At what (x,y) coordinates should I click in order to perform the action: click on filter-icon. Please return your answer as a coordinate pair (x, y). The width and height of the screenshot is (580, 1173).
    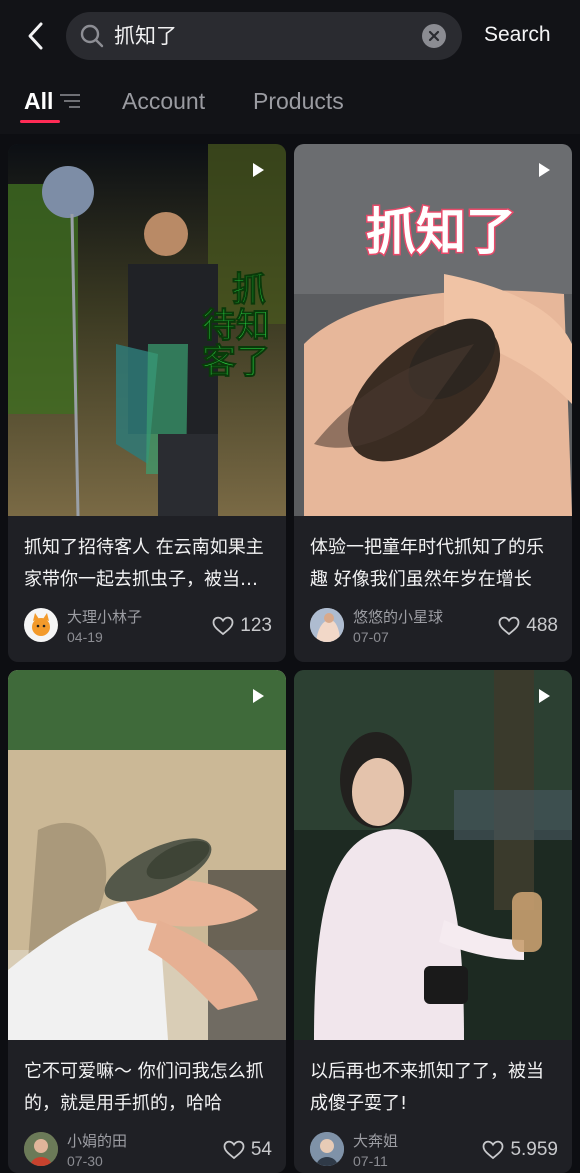
    Looking at the image, I should click on (70, 101).